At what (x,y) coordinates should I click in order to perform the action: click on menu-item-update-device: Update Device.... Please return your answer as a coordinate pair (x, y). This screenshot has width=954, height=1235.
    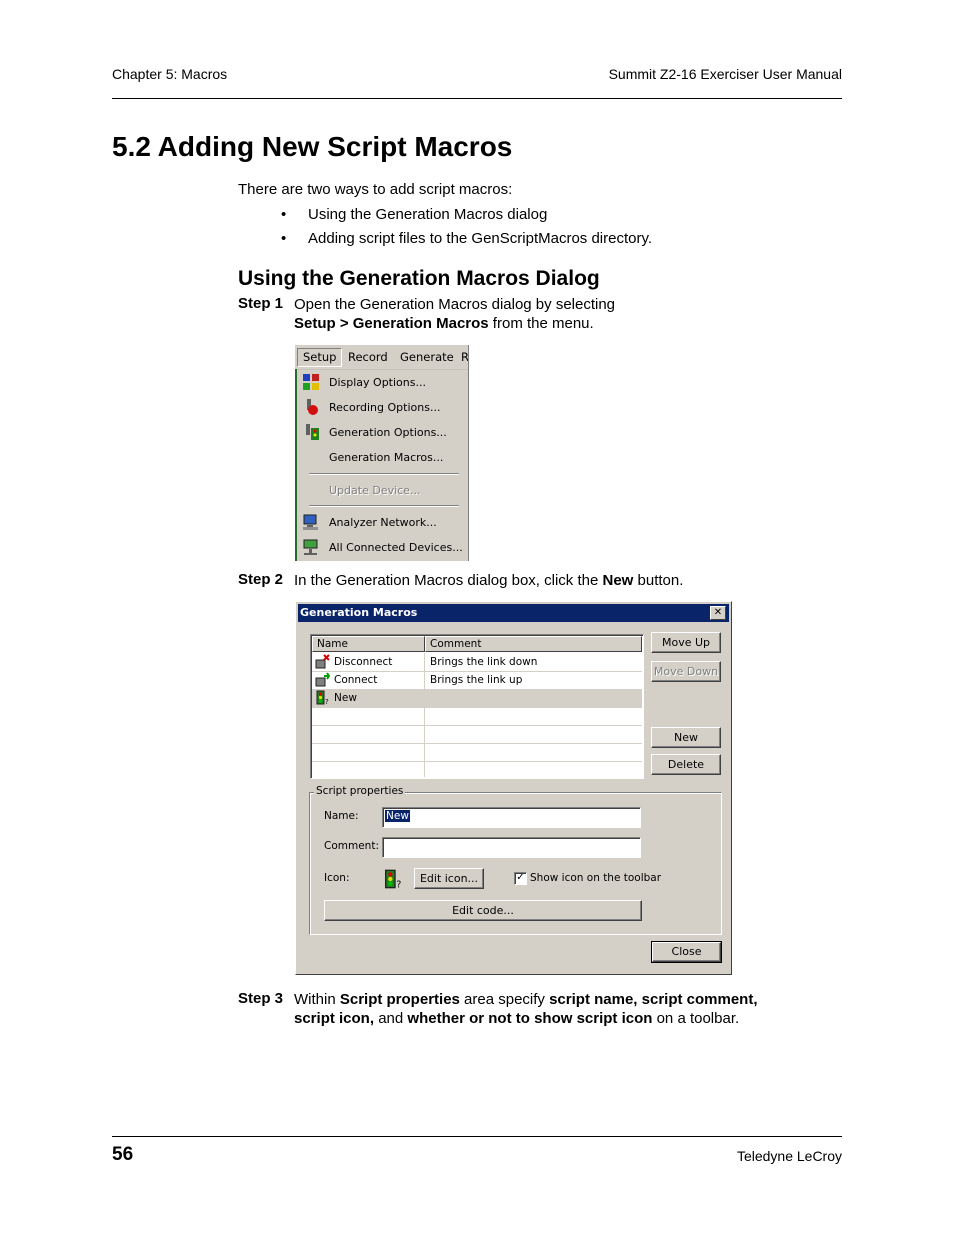
    Looking at the image, I should click on (375, 490).